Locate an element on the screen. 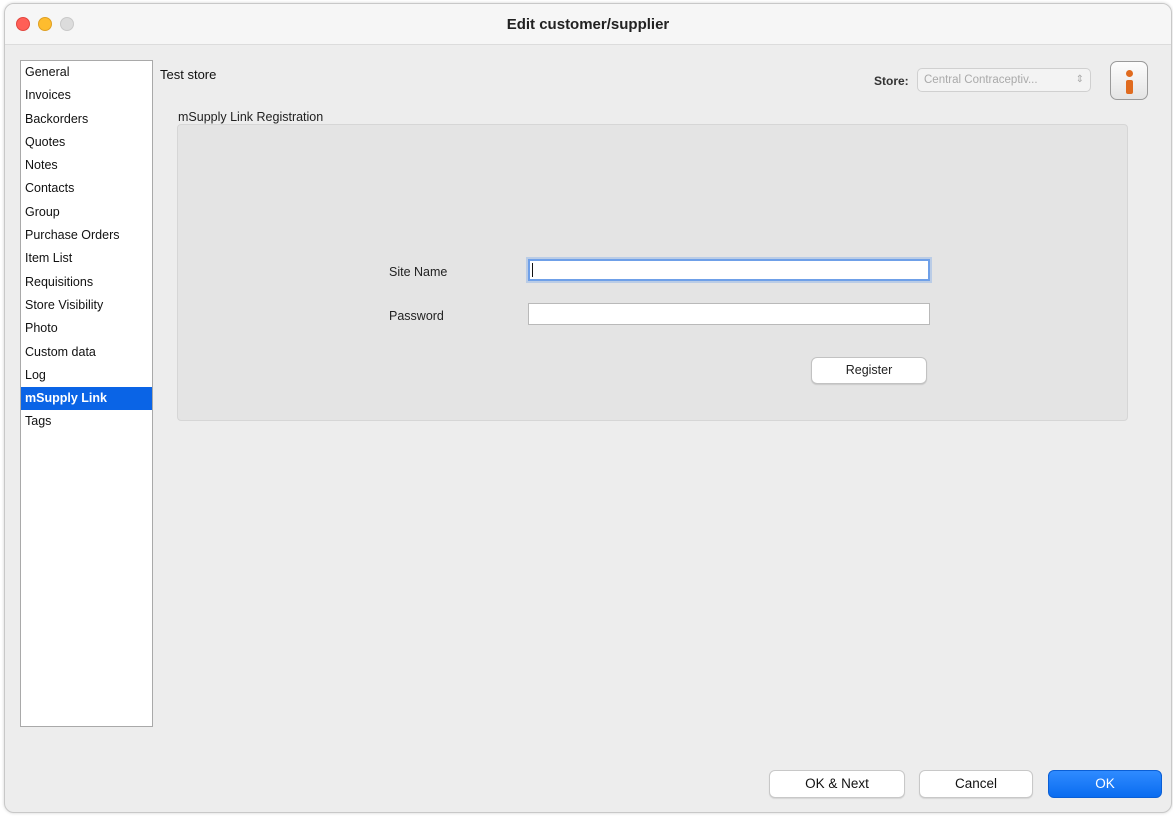  store-name-label: Test store is located at coordinates (188, 74).